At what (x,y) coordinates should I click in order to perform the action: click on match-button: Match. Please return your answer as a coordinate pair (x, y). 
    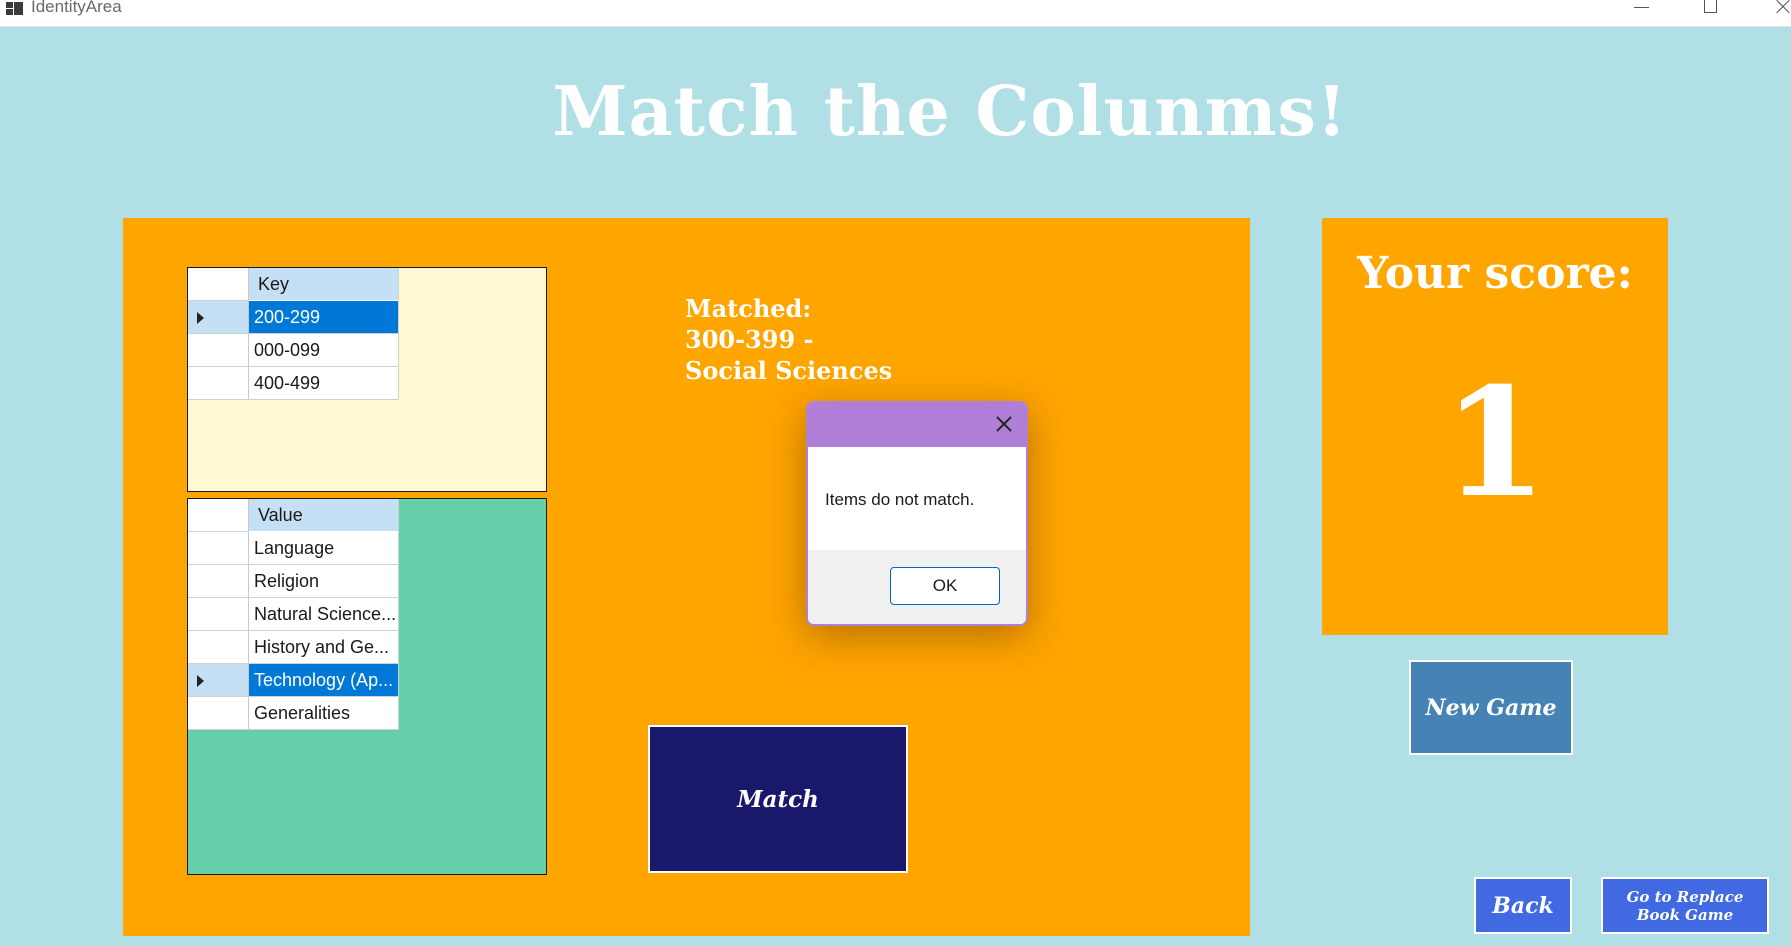
    Looking at the image, I should click on (778, 799).